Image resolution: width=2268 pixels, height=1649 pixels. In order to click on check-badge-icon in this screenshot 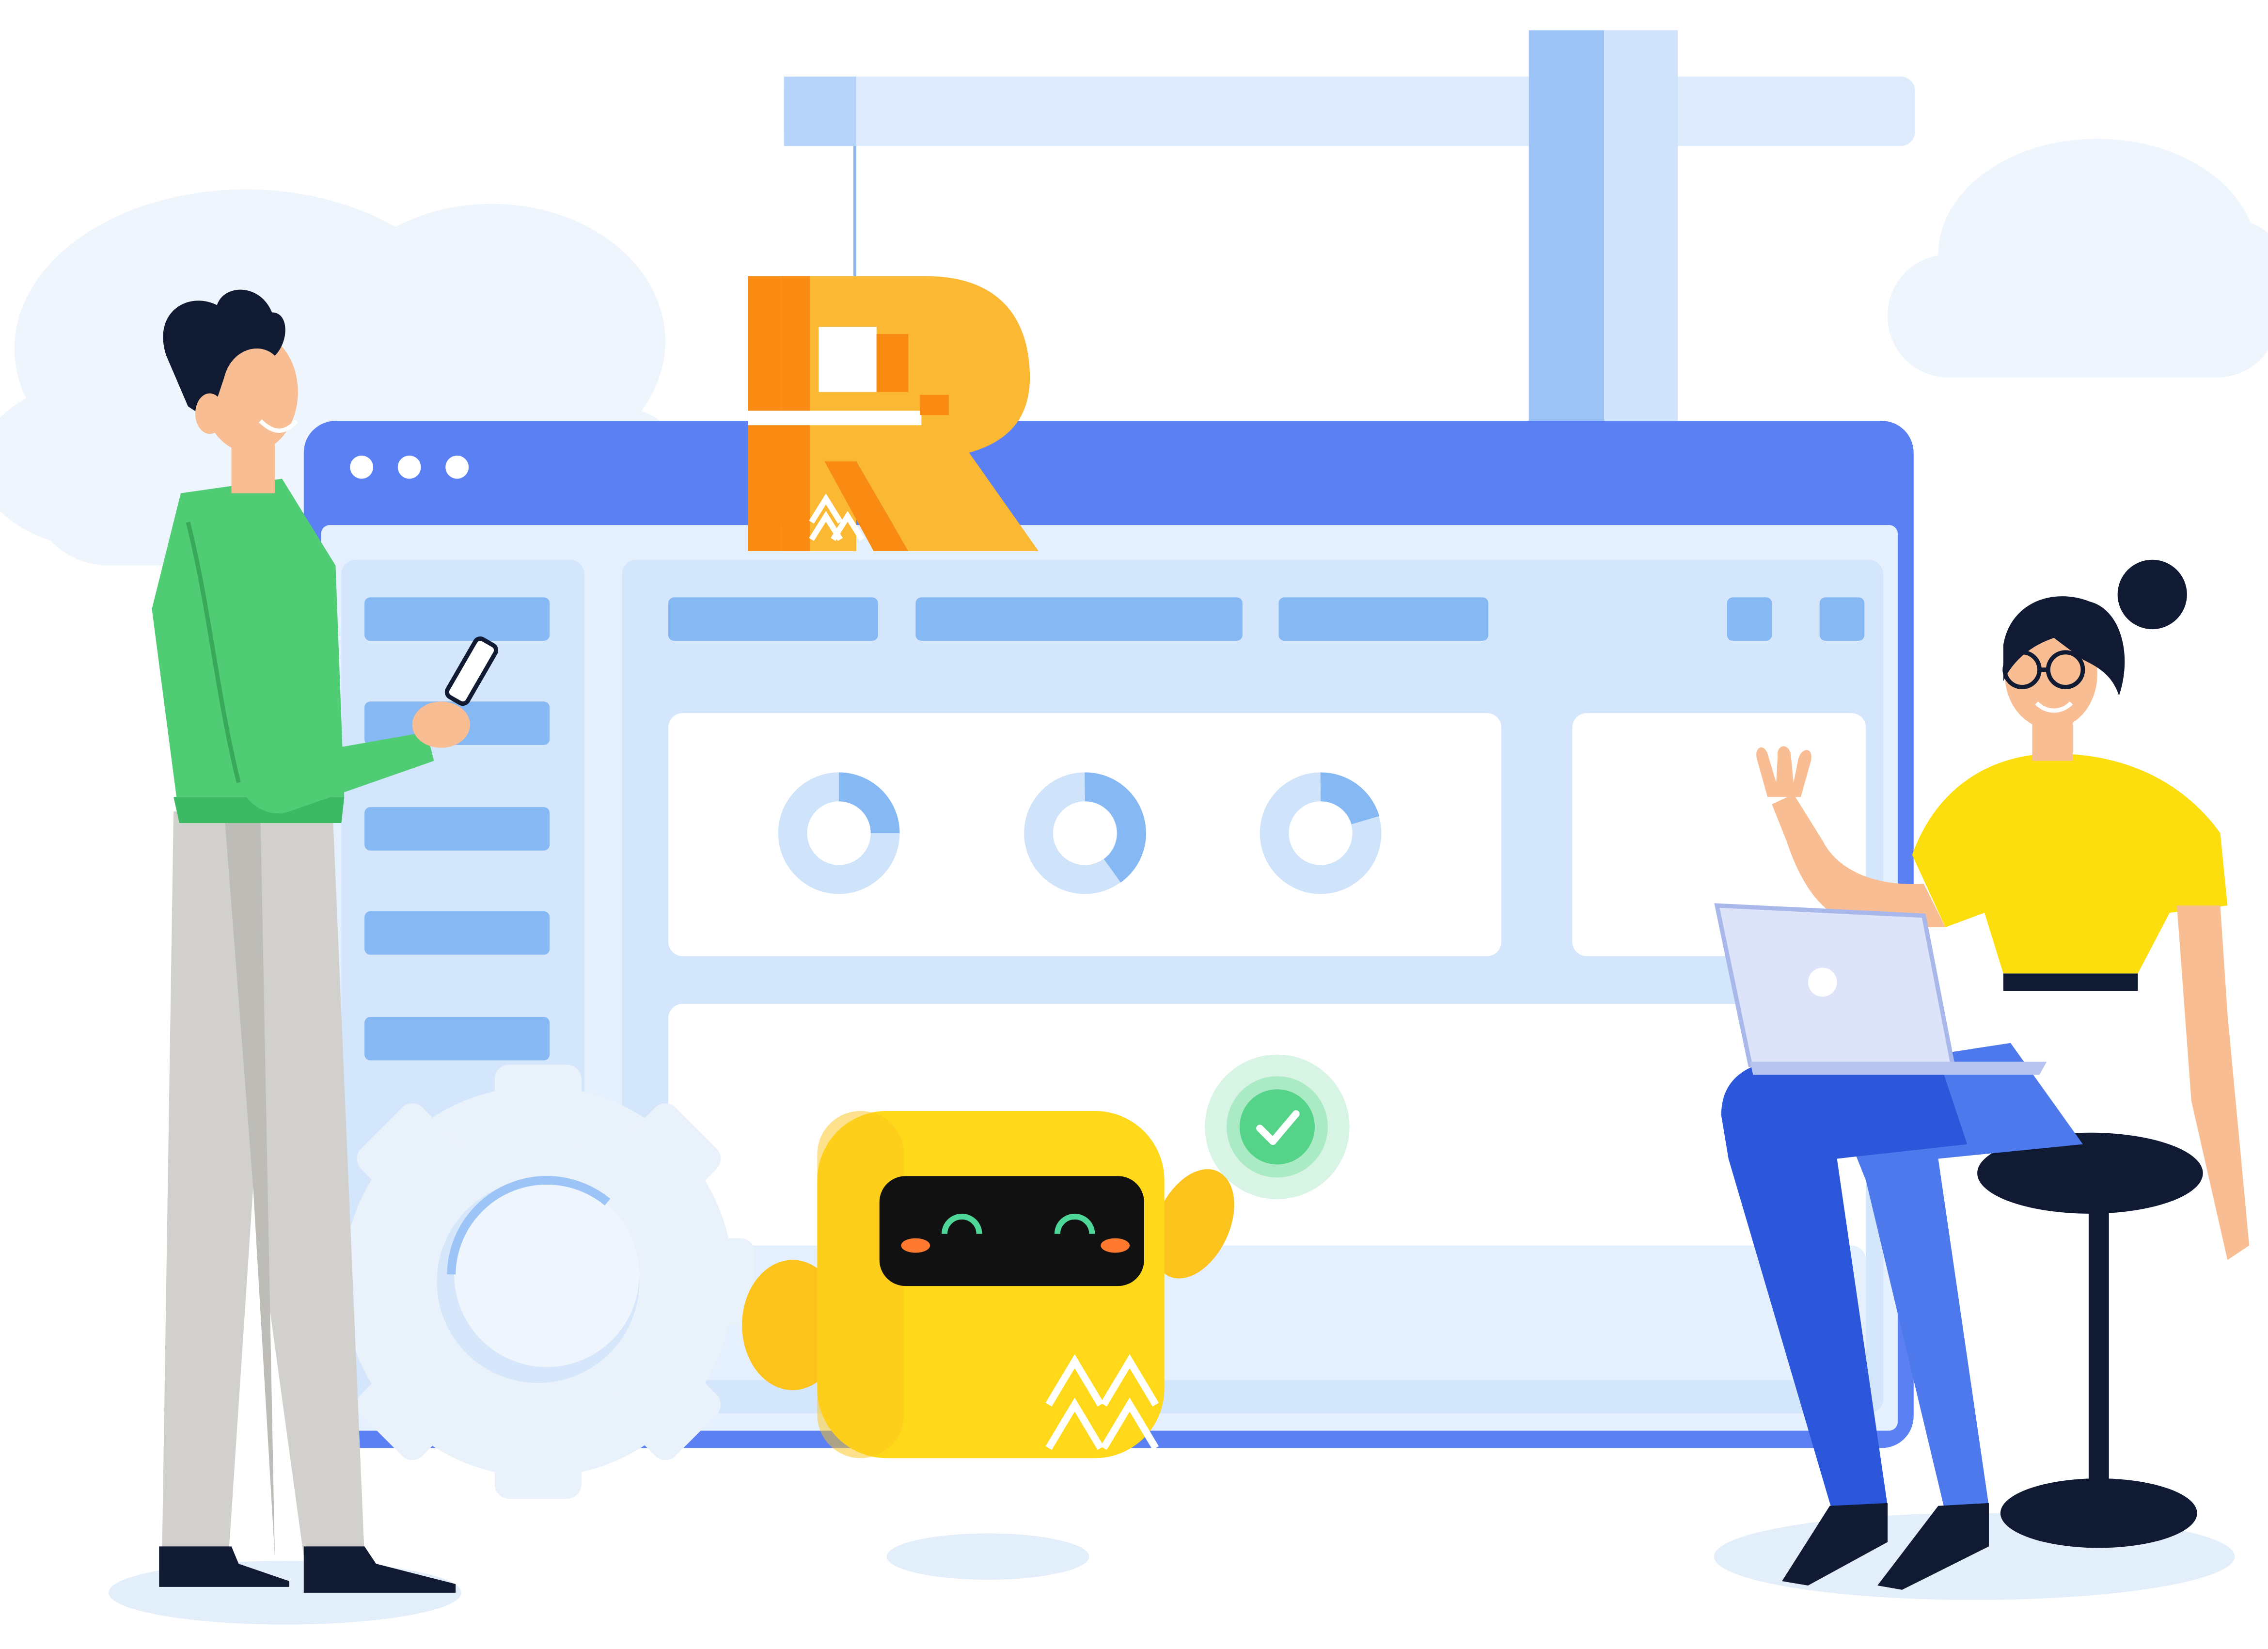, I will do `click(1277, 1127)`.